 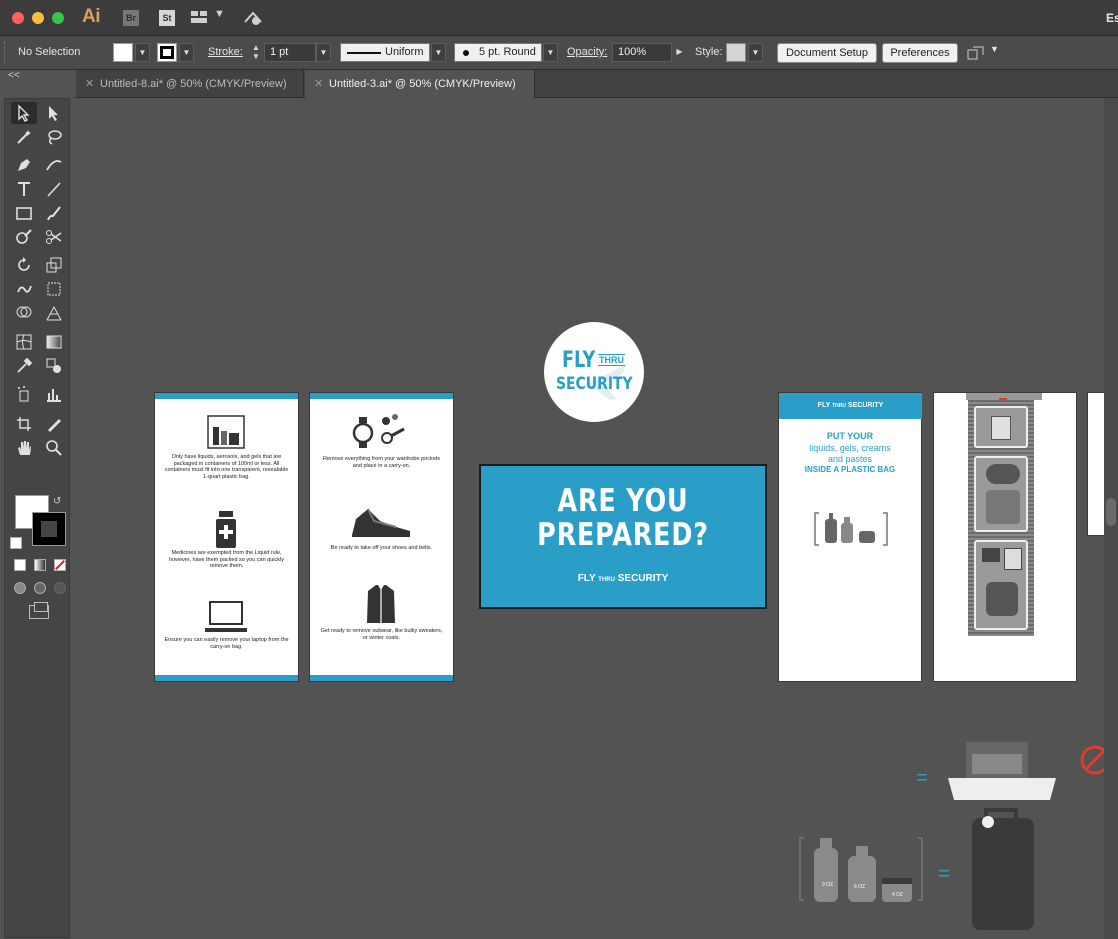 I want to click on screen-mode-icon, so click(x=39, y=610).